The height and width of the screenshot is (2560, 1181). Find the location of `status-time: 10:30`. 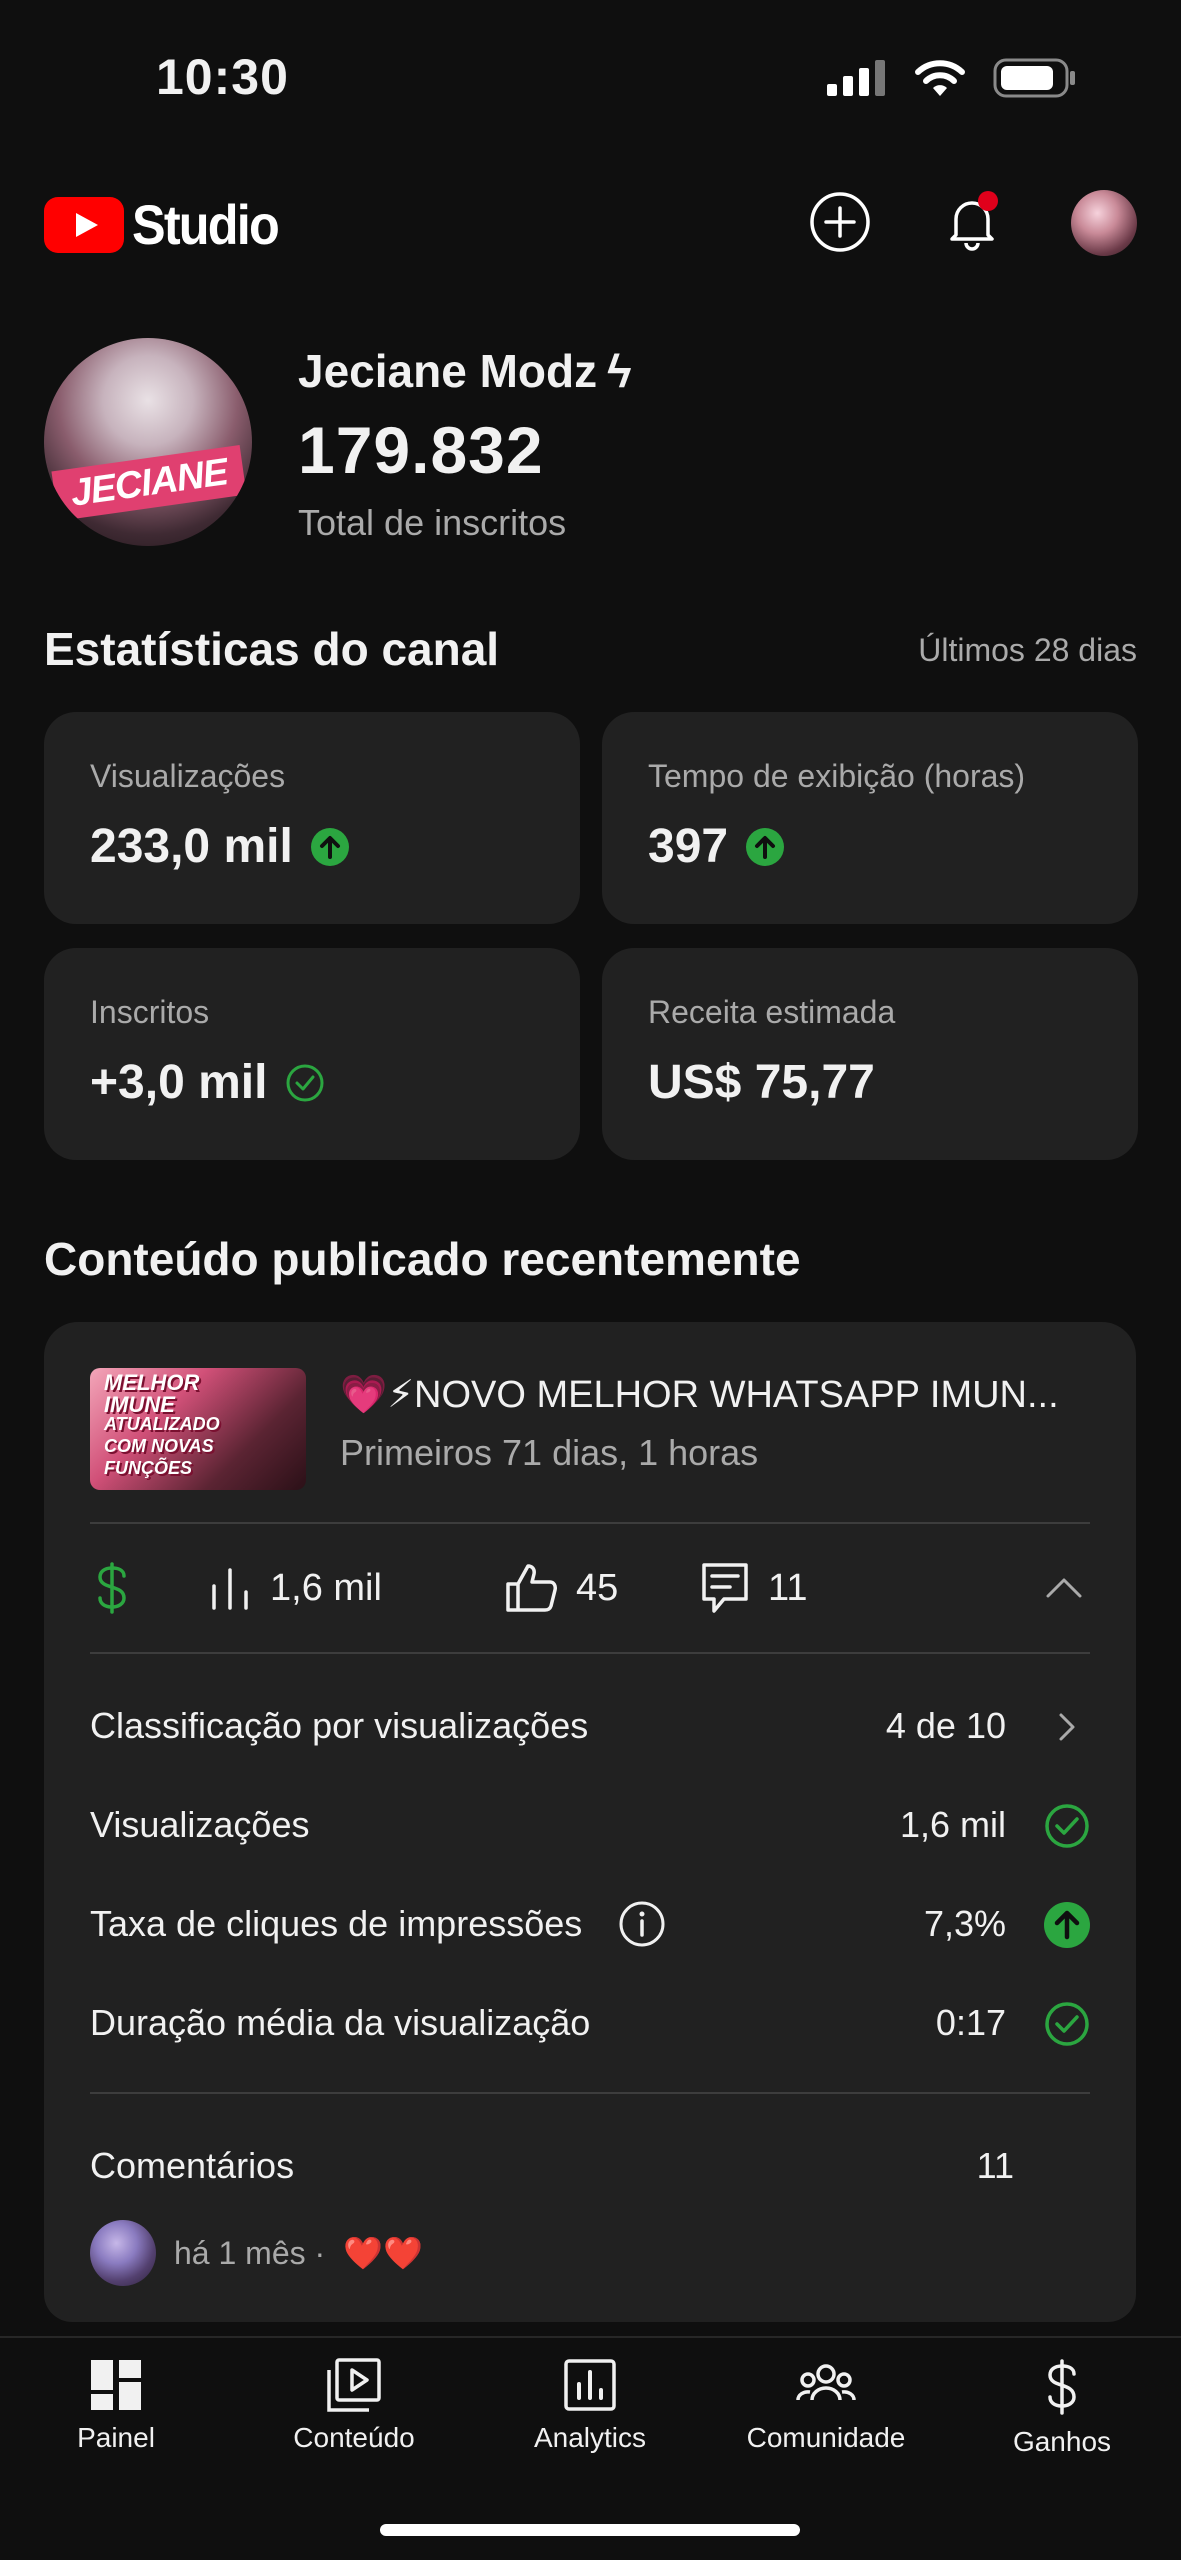

status-time: 10:30 is located at coordinates (222, 77).